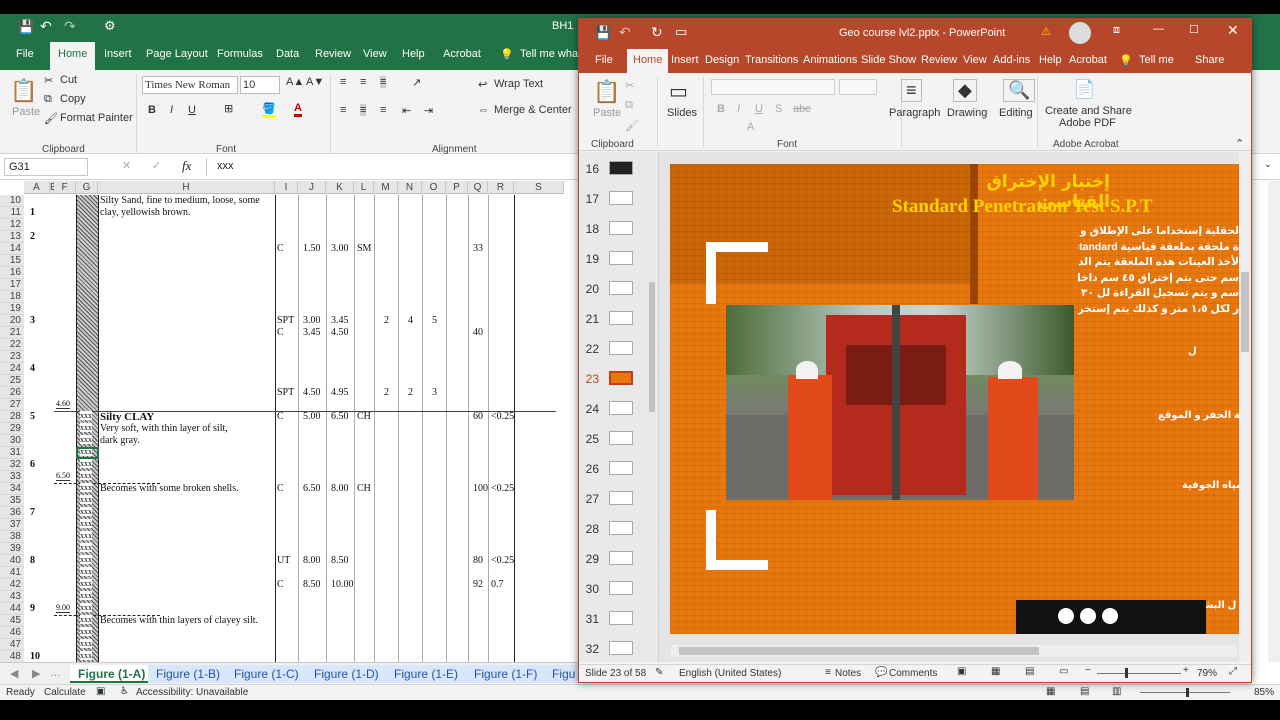  Describe the element at coordinates (12, 561) in the screenshot. I see `row-header: 40` at that location.